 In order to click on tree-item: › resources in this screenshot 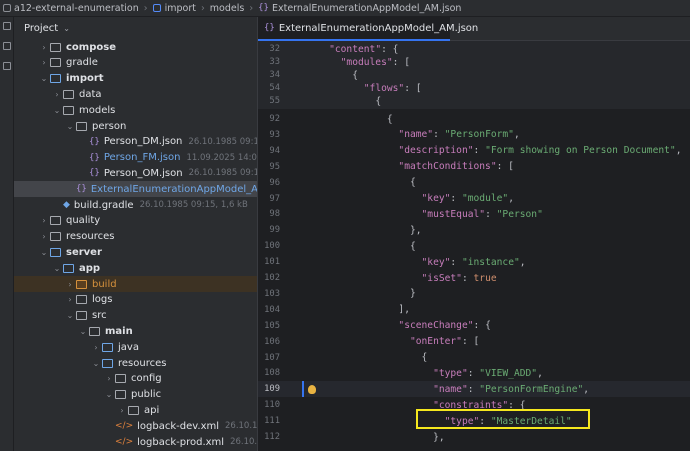, I will do `click(135, 237)`.